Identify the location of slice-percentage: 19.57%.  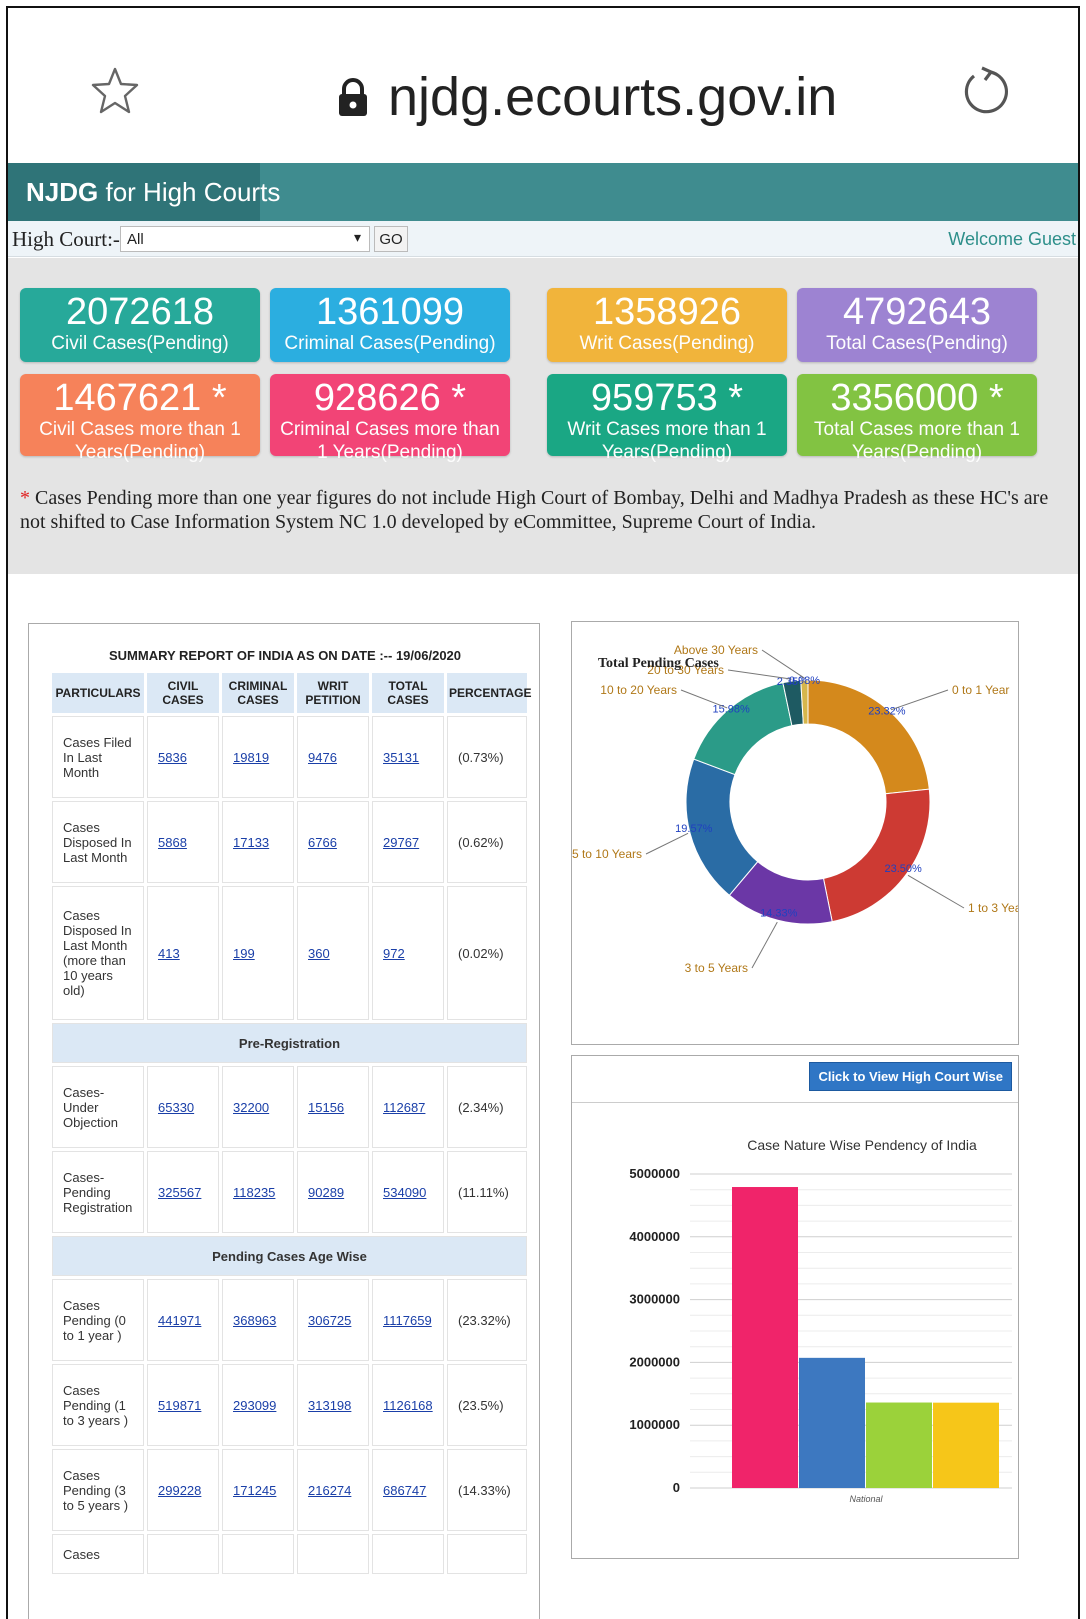
(694, 829).